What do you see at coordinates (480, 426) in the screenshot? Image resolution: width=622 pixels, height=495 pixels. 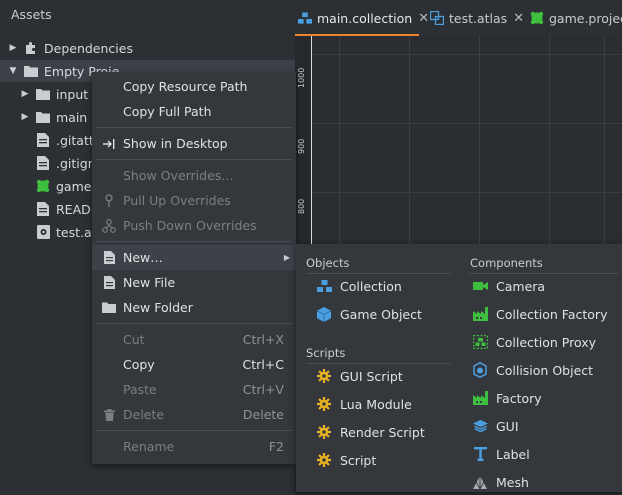 I see `gui-layers-icon` at bounding box center [480, 426].